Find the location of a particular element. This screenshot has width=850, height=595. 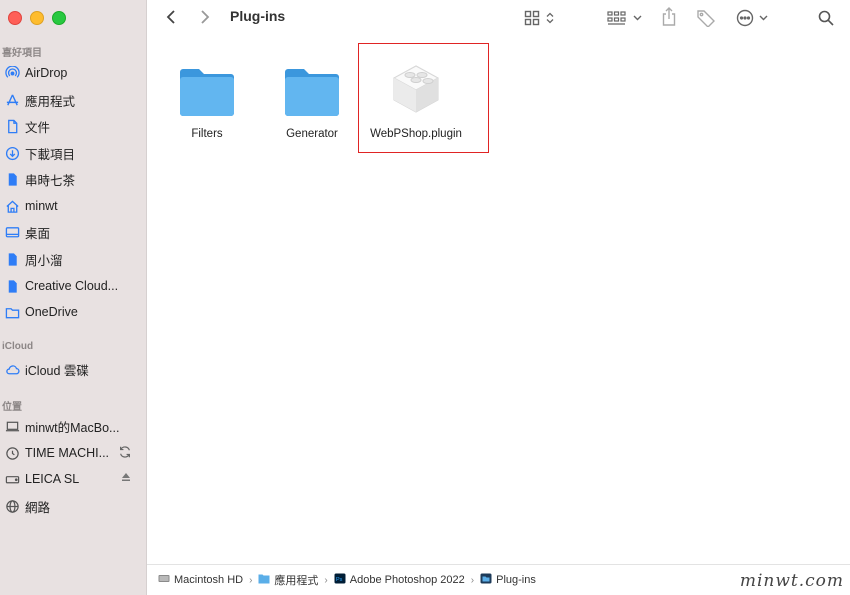

breadcrumb-macintosh-hd: Macintosh HD is located at coordinates (200, 580).